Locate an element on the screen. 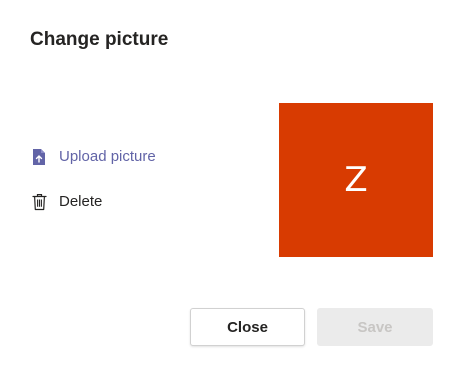 This screenshot has width=456, height=375. trash-icon is located at coordinates (39, 202).